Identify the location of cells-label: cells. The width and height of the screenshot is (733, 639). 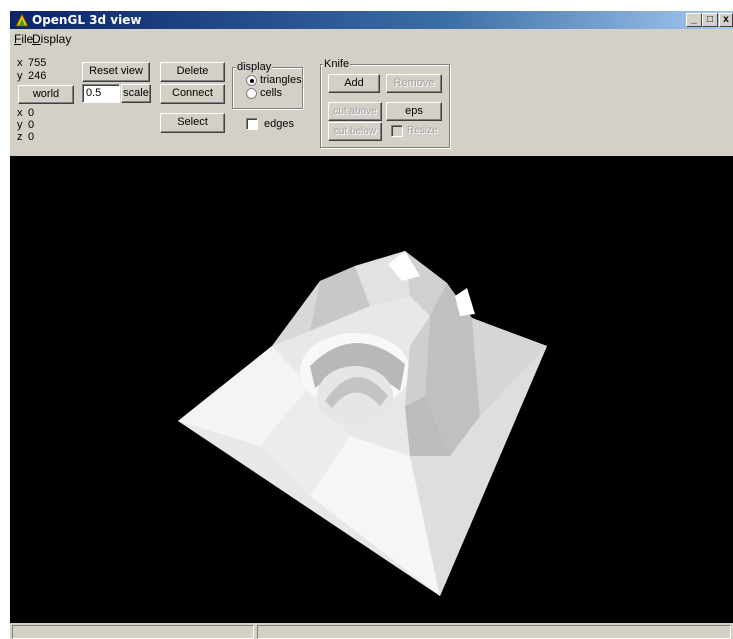
(271, 93).